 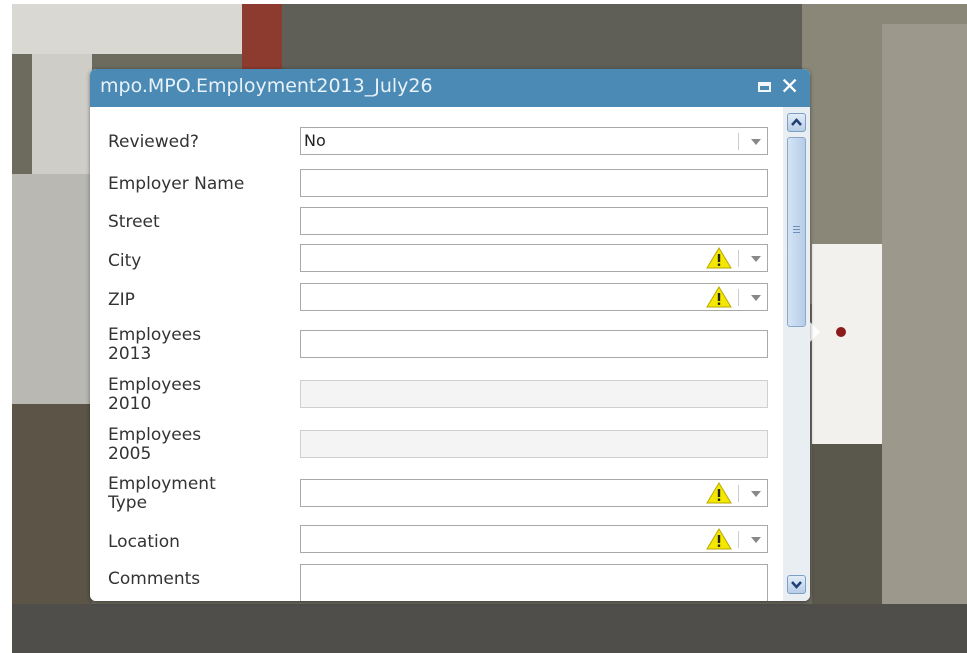 What do you see at coordinates (315, 140) in the screenshot?
I see `reviewed-value: No` at bounding box center [315, 140].